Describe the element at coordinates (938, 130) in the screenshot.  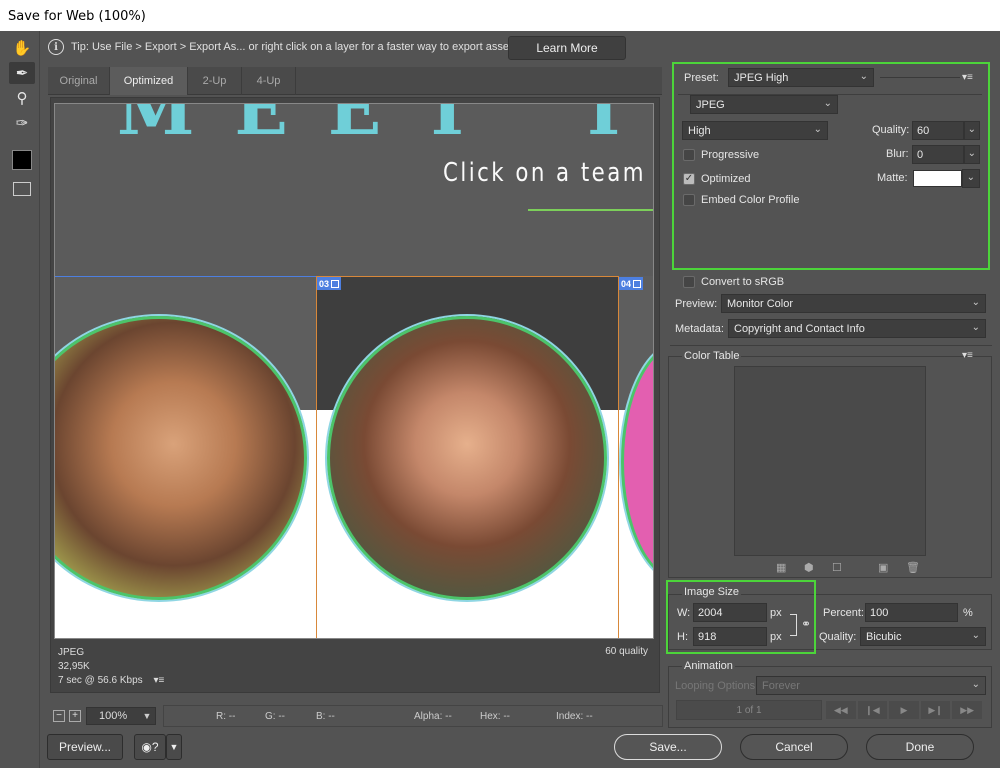
I see `quality-input: 60` at that location.